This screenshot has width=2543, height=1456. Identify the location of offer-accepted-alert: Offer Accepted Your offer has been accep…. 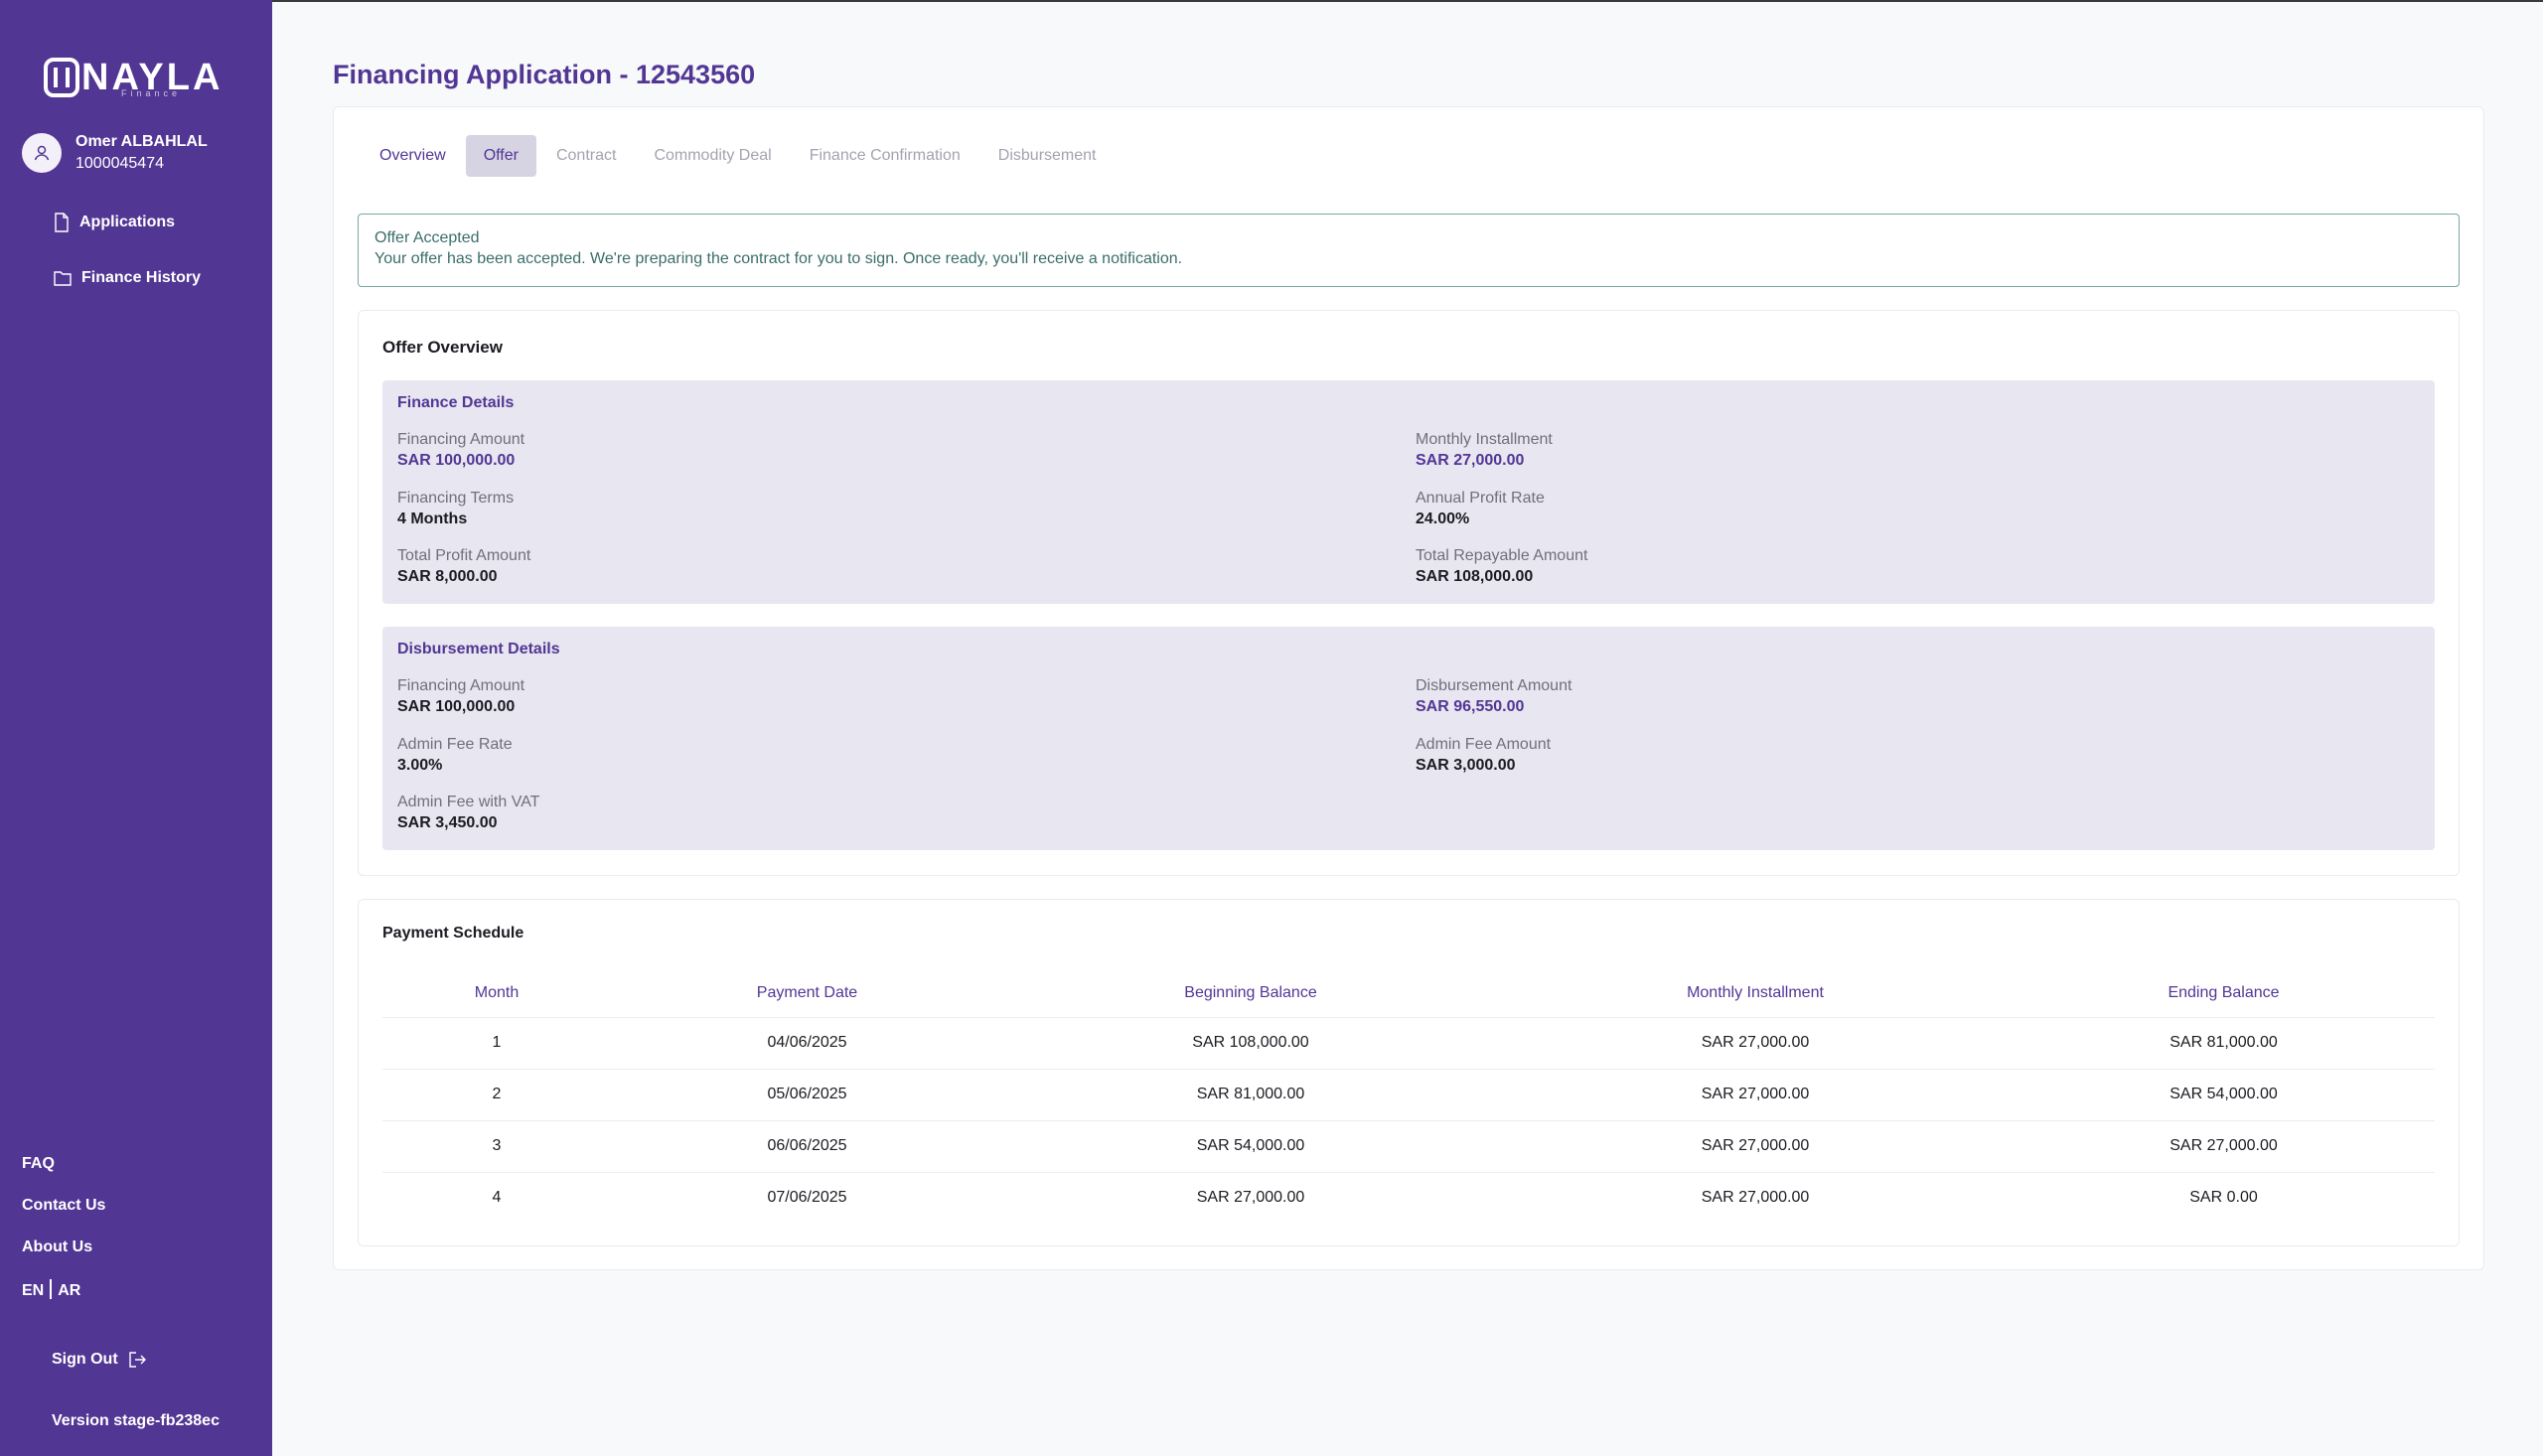
(1409, 250).